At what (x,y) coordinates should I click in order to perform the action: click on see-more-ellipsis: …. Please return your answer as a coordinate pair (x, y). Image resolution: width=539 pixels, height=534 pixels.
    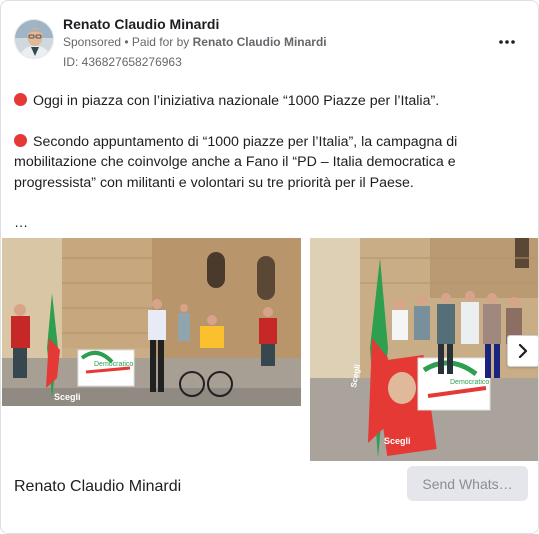
    Looking at the image, I should click on (264, 223).